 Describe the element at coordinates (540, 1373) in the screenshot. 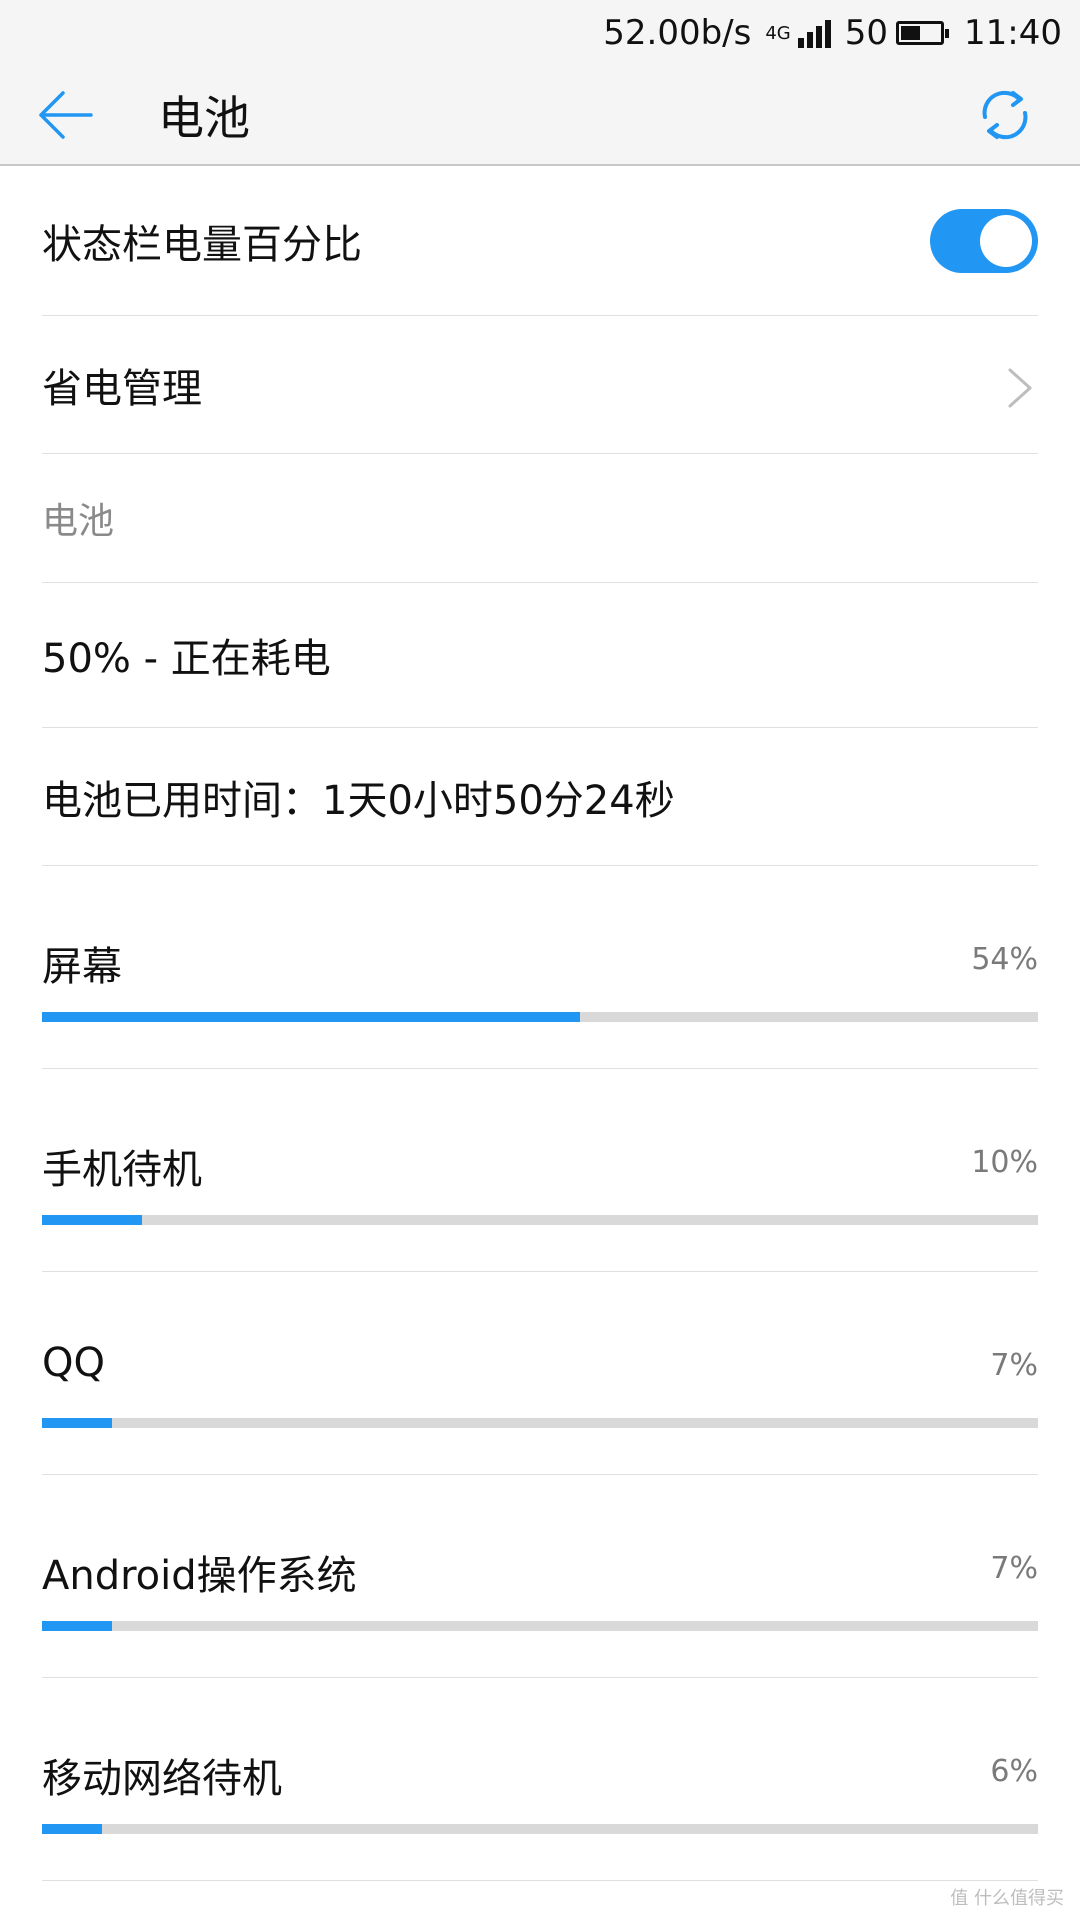

I see `usage-item: QQ 7%` at that location.